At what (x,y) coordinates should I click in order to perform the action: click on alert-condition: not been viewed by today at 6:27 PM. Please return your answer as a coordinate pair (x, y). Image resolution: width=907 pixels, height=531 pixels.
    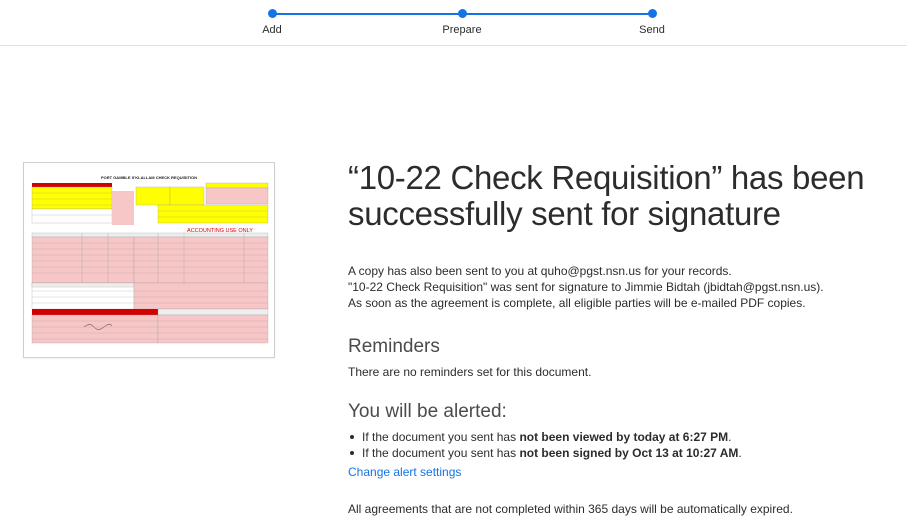
    Looking at the image, I should click on (624, 437).